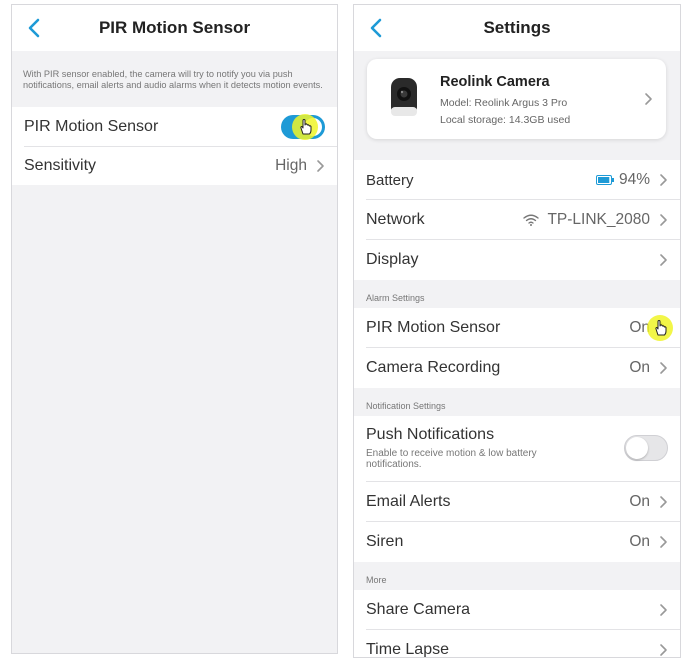 The height and width of the screenshot is (658, 691). What do you see at coordinates (517, 610) in the screenshot?
I see `share-camera-row: Share Camera` at bounding box center [517, 610].